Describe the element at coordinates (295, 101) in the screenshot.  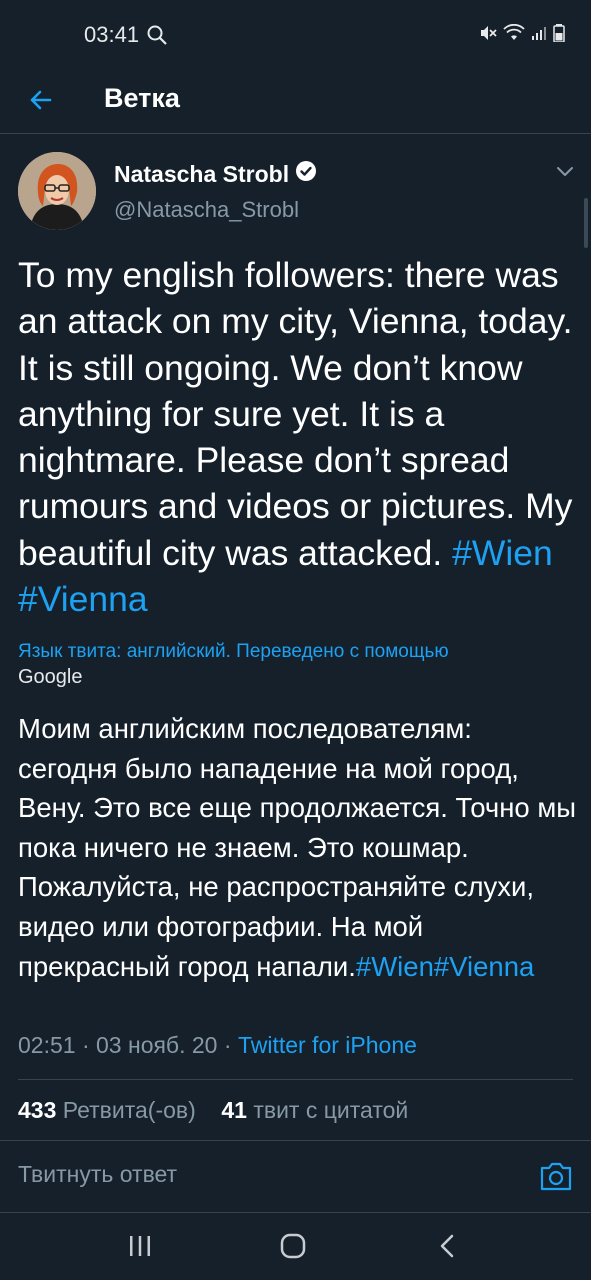
I see `app-bar: Ветка` at that location.